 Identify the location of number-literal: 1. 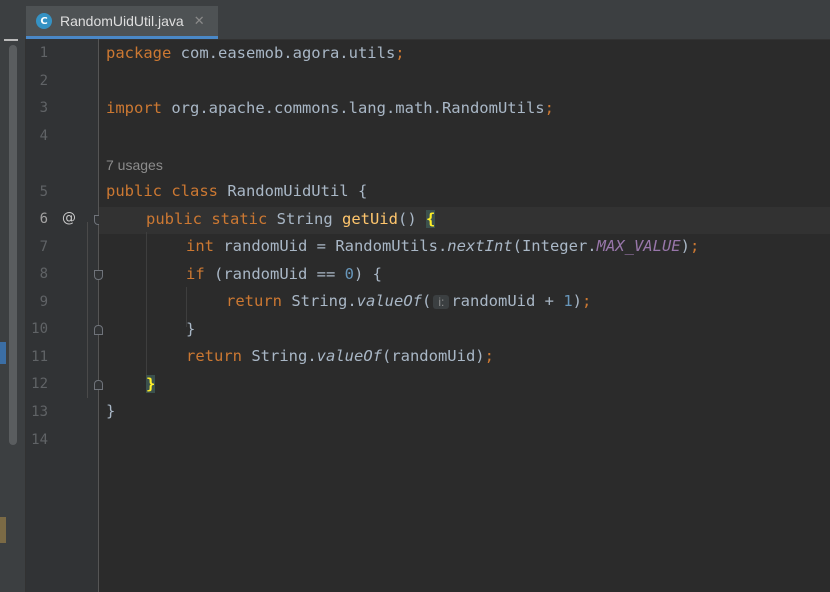
(568, 301).